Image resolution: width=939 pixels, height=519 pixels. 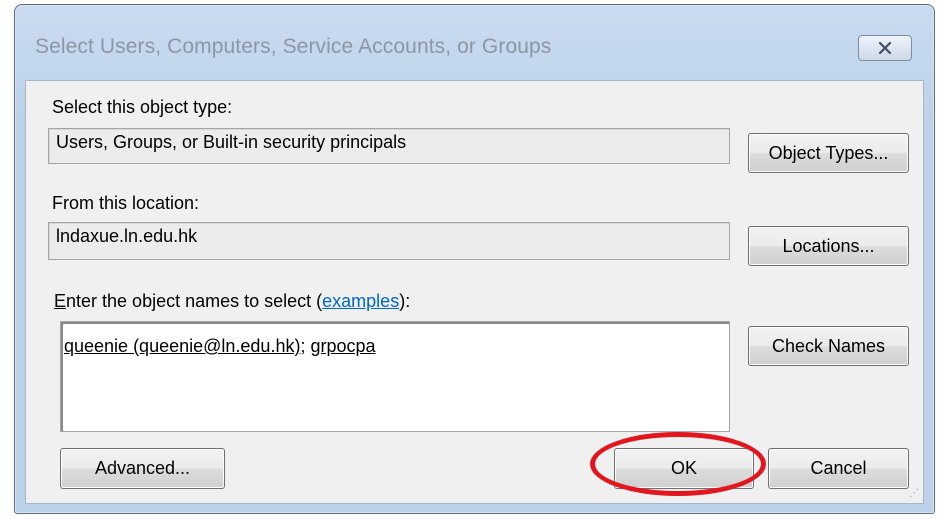 What do you see at coordinates (360, 301) in the screenshot?
I see `examples-link: examples` at bounding box center [360, 301].